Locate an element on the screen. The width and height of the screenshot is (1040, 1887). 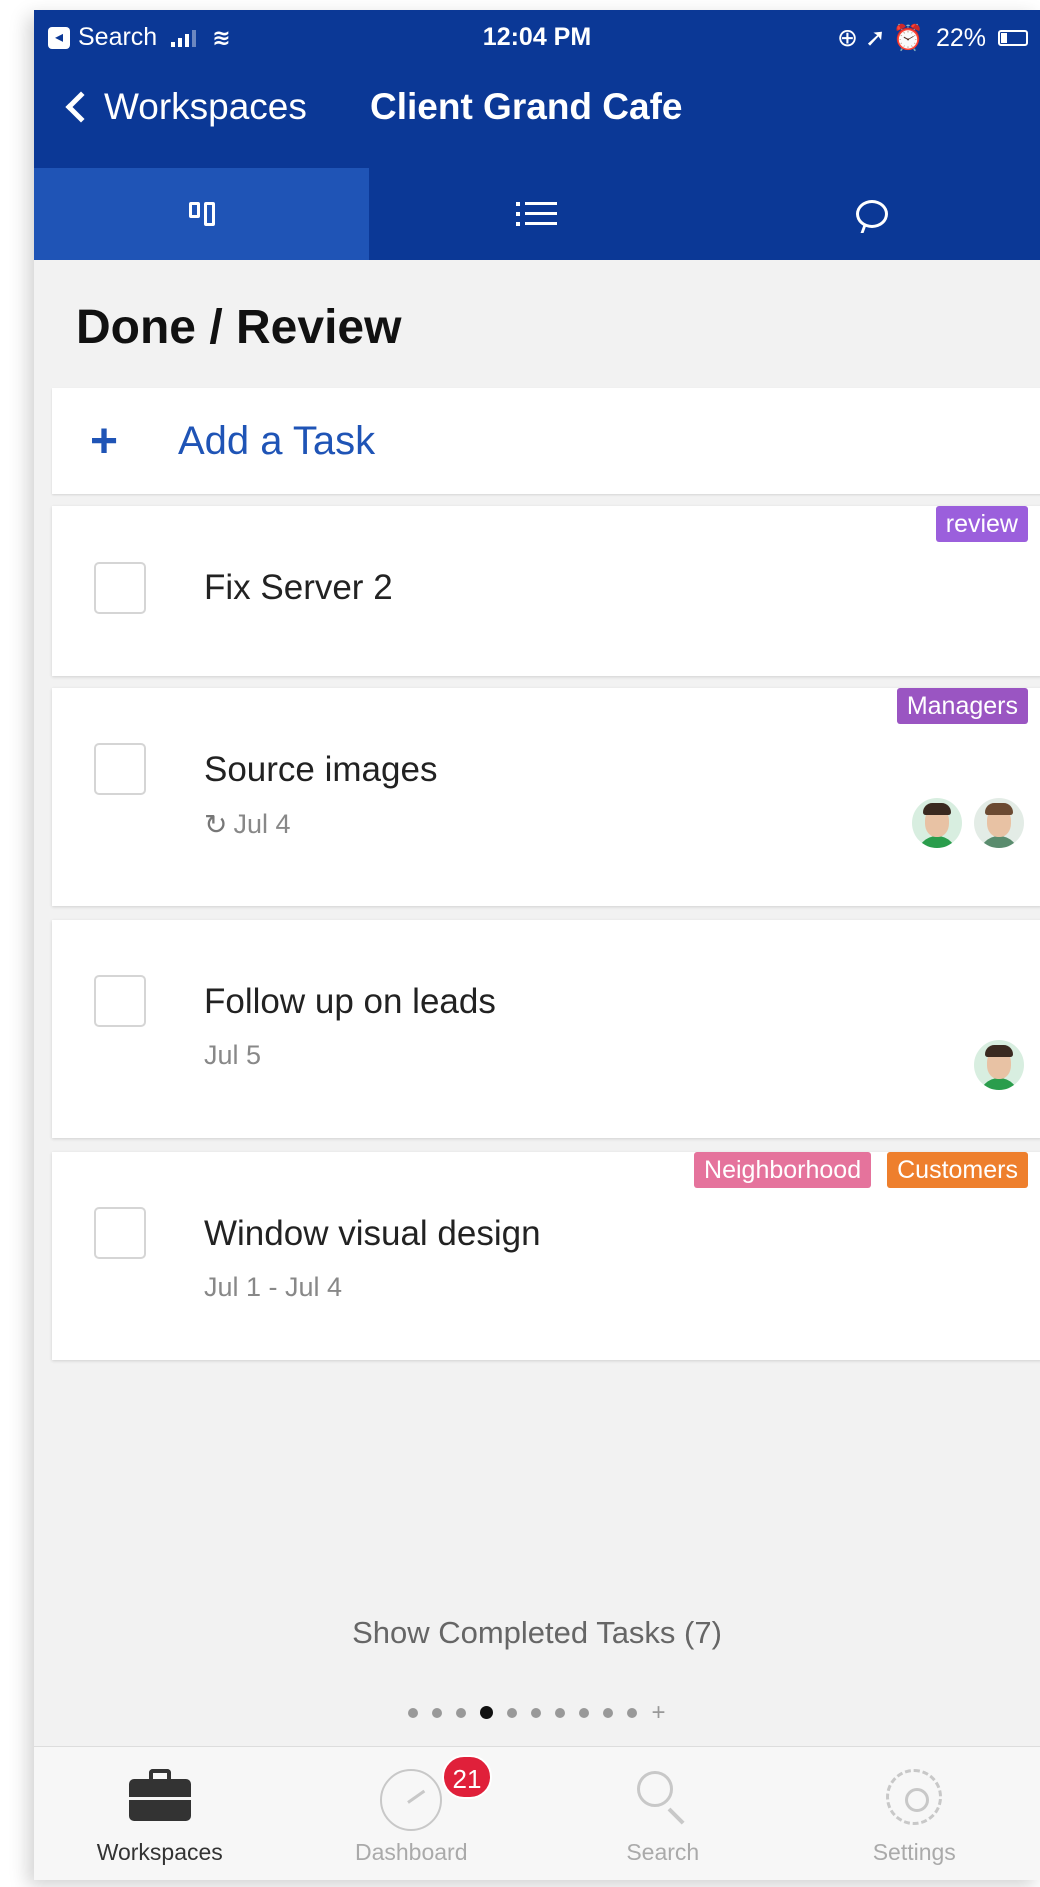
status-indicators-icon: ⊕ ➚ ⏰ is located at coordinates (880, 38).